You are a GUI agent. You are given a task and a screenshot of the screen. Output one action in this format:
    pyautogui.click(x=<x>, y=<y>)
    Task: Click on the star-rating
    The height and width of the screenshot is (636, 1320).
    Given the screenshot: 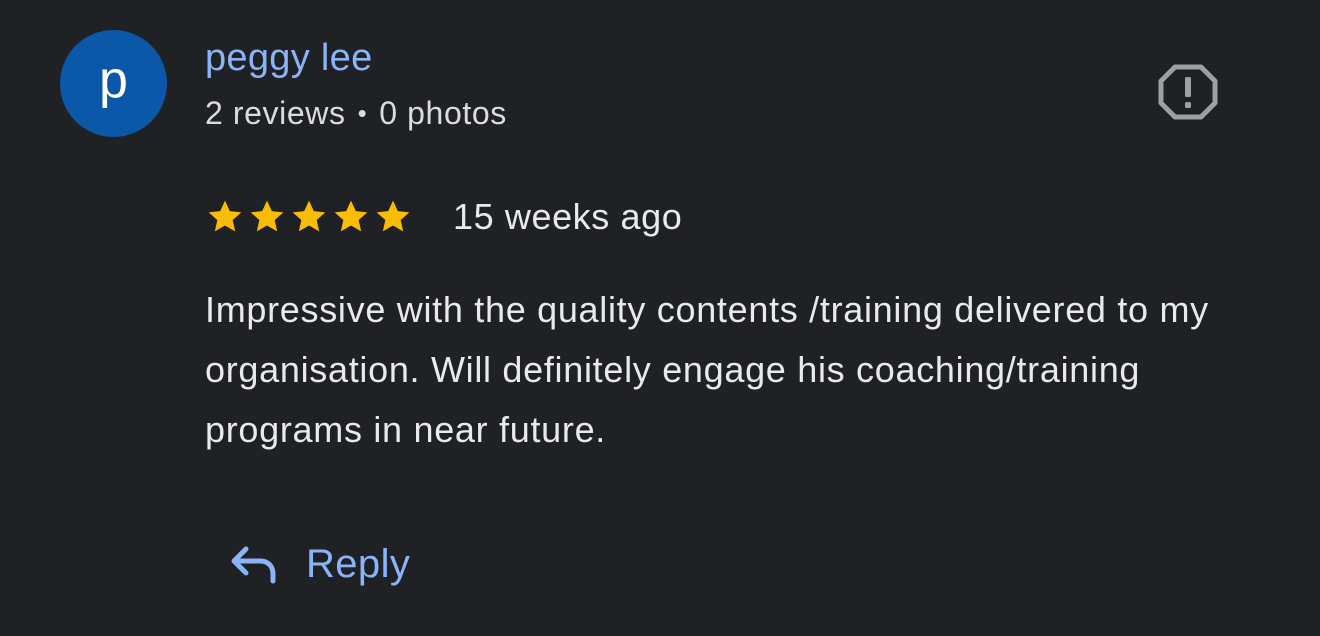 What is the action you would take?
    pyautogui.click(x=309, y=217)
    